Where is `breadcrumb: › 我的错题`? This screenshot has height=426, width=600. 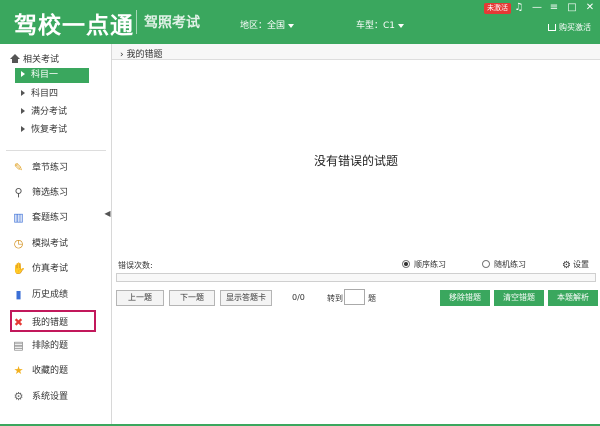 breadcrumb: › 我的错题 is located at coordinates (356, 52).